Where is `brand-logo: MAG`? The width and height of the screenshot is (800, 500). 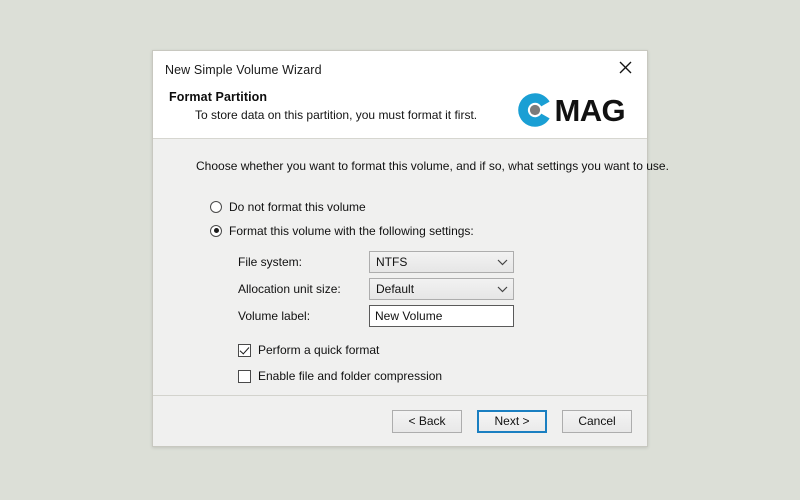
brand-logo: MAG is located at coordinates (570, 109).